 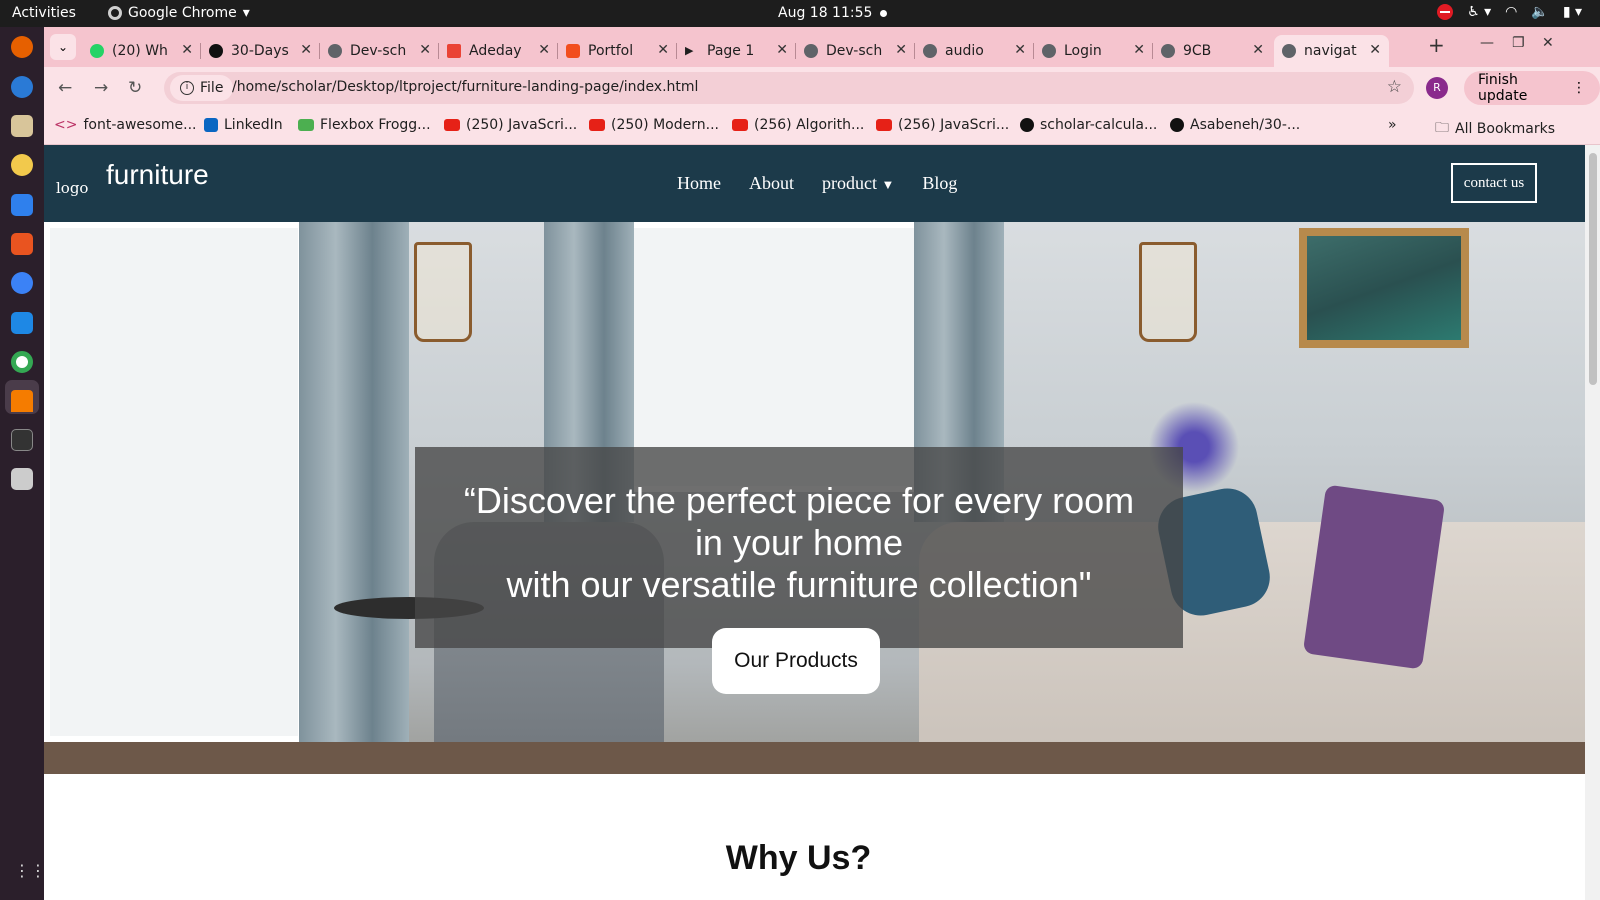 What do you see at coordinates (22, 87) in the screenshot?
I see `thunderbird-icon` at bounding box center [22, 87].